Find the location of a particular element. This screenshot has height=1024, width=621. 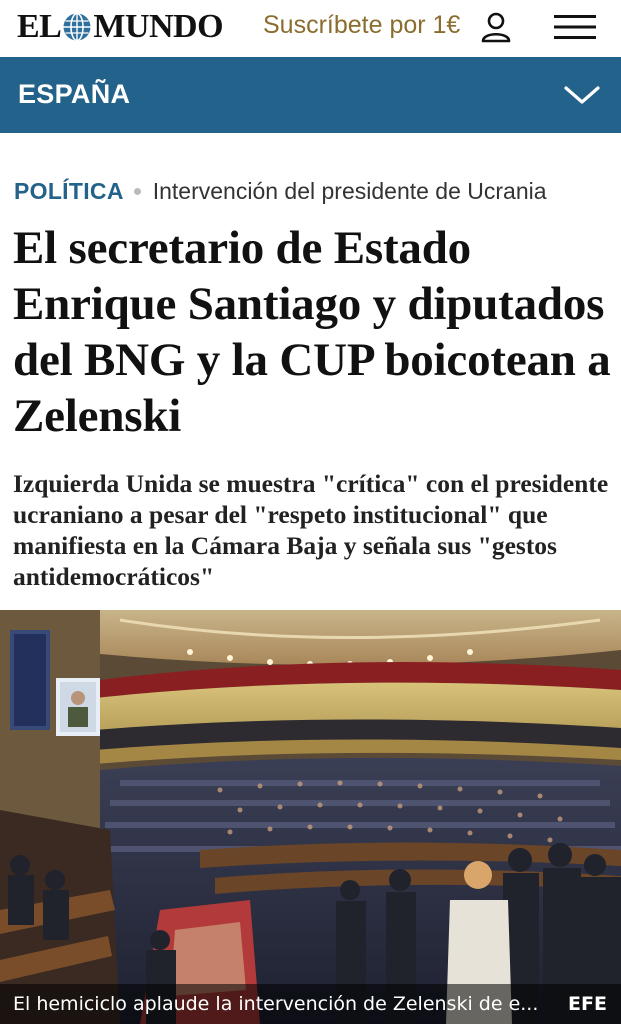

section-bar: ESPAÑA is located at coordinates (310, 95).